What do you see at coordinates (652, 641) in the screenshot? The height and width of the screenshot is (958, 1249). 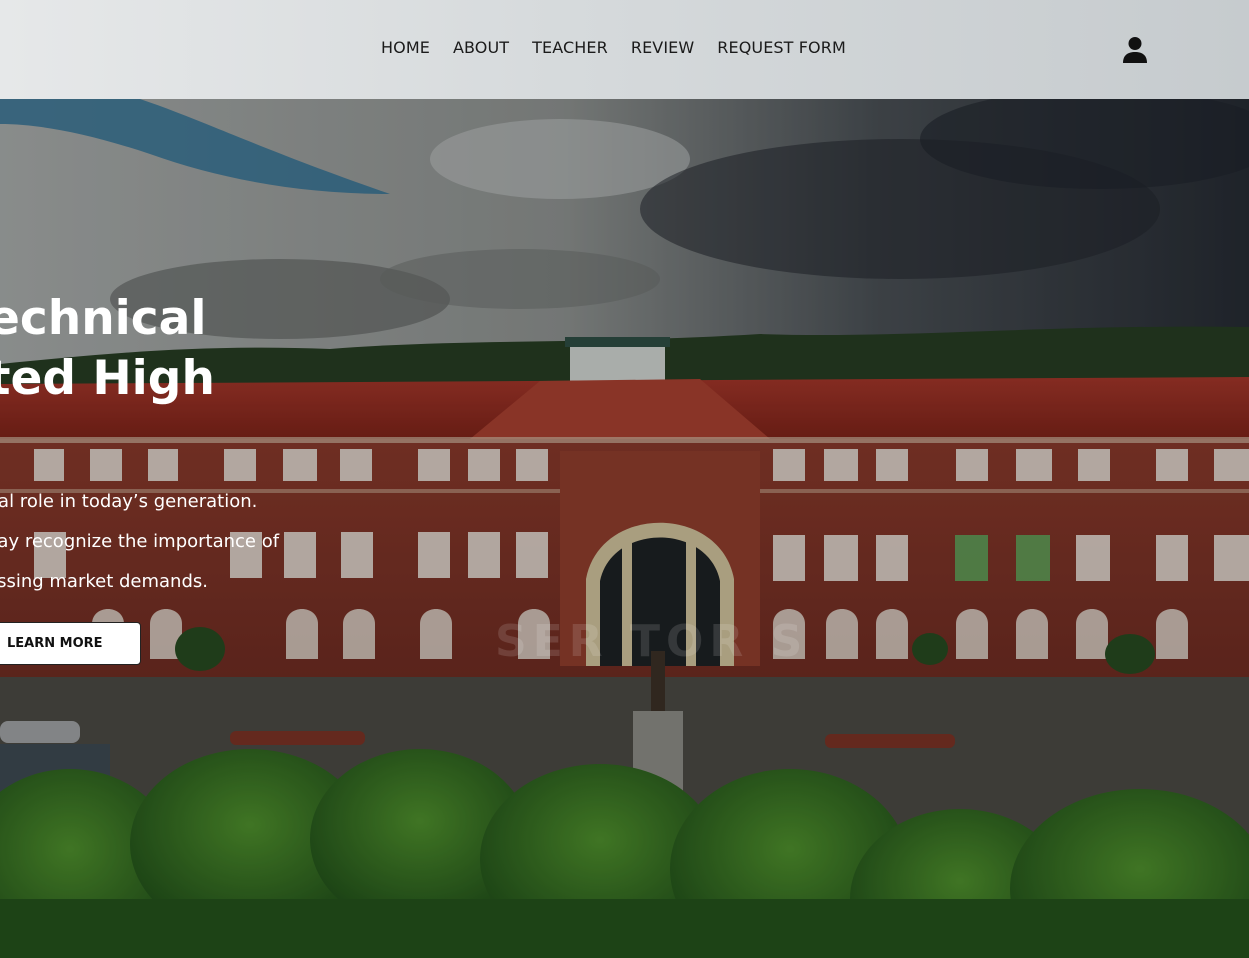 I see `hero-watermark-text: SER TOR S` at bounding box center [652, 641].